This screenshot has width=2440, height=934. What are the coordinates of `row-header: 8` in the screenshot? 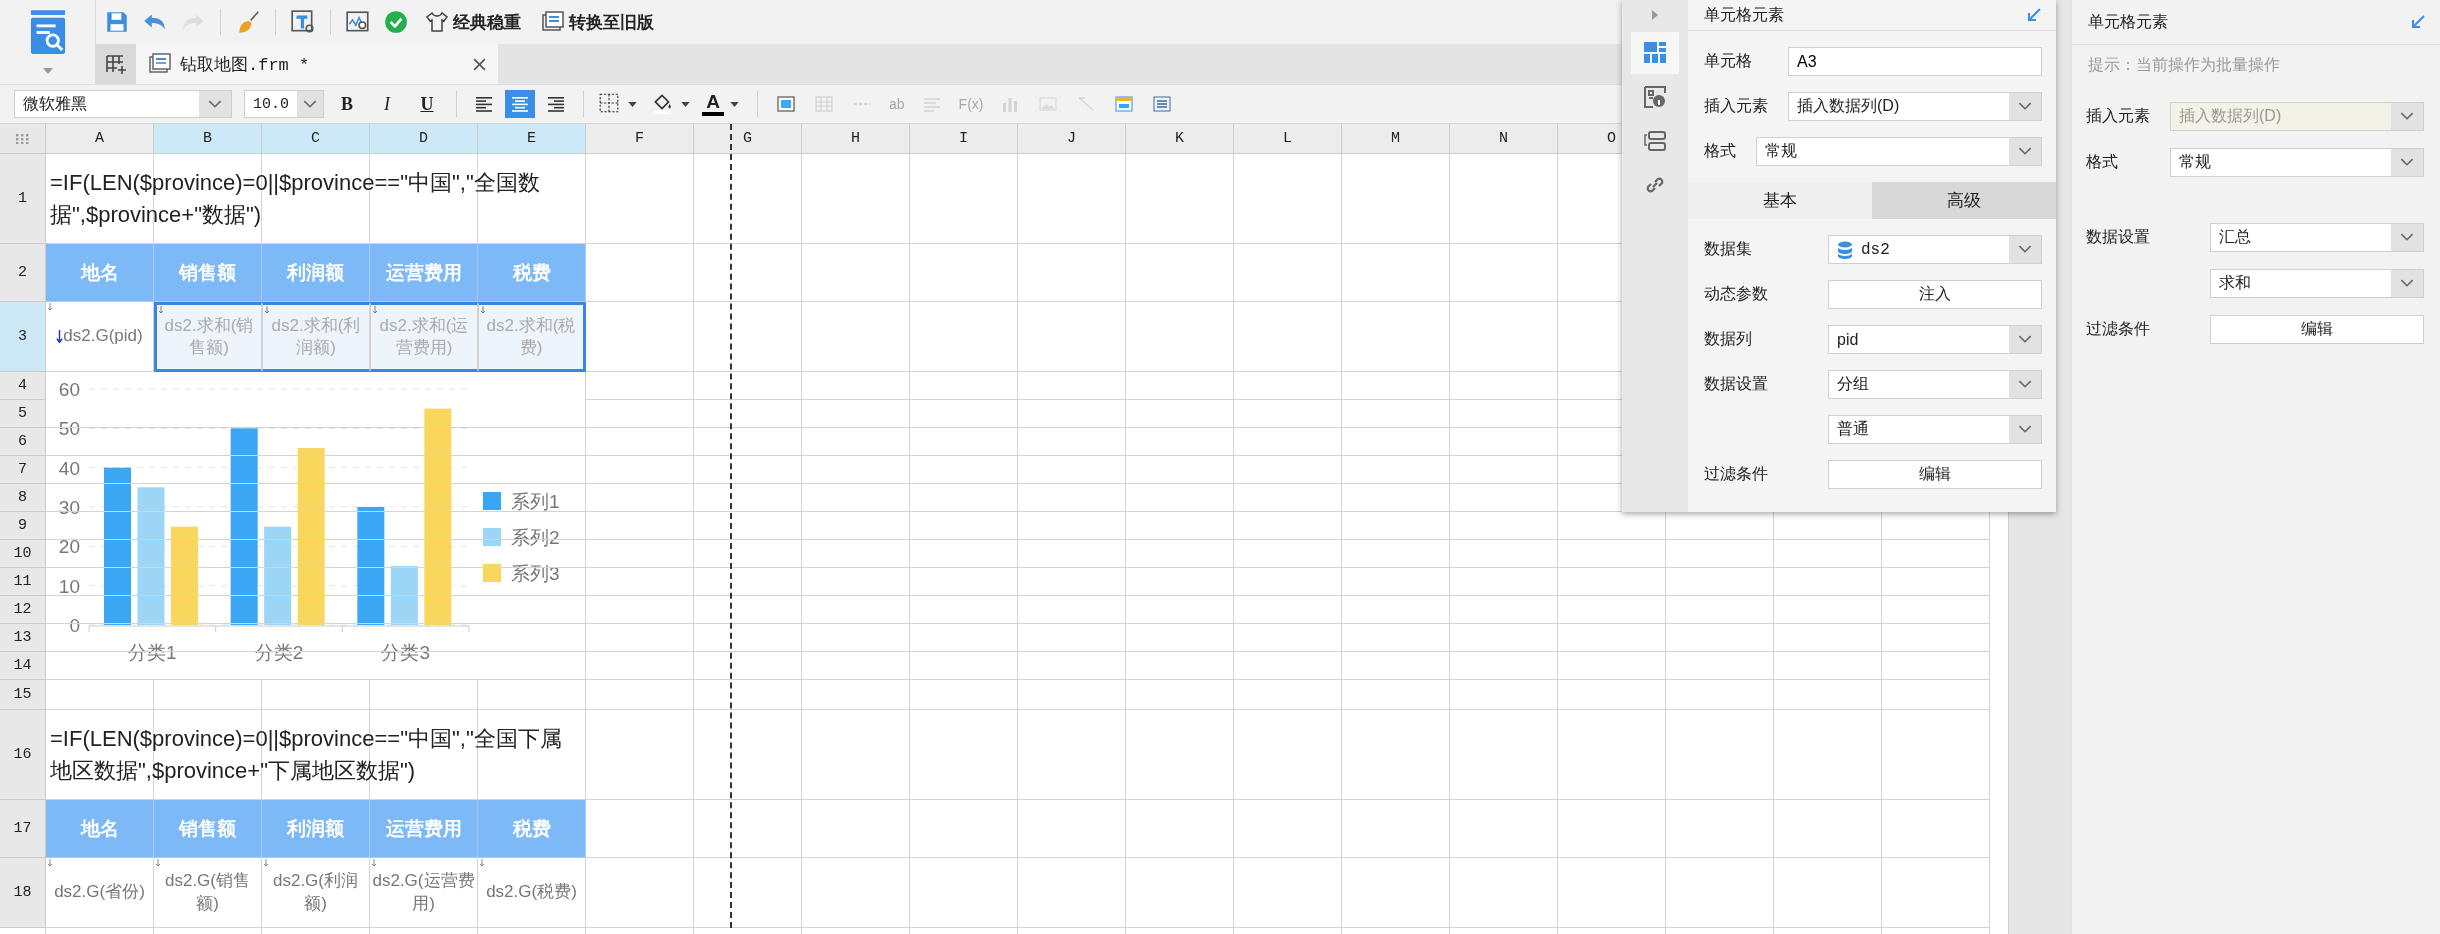 It's located at (23, 498).